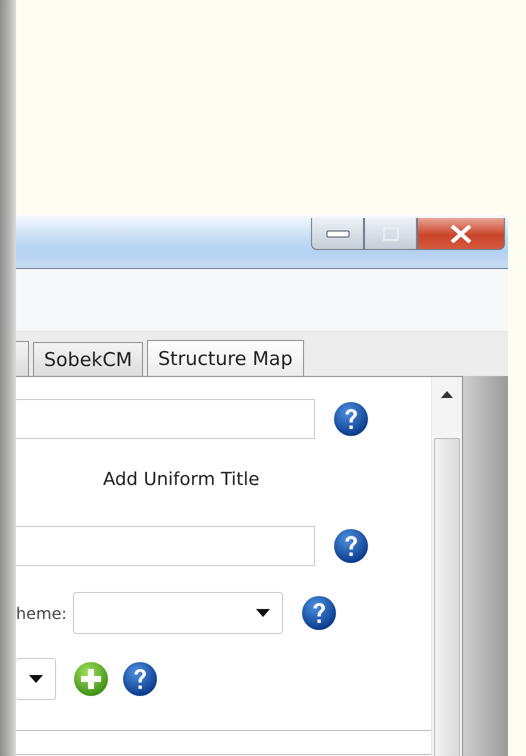 This screenshot has width=526, height=756. I want to click on dropdown, so click(36, 679).